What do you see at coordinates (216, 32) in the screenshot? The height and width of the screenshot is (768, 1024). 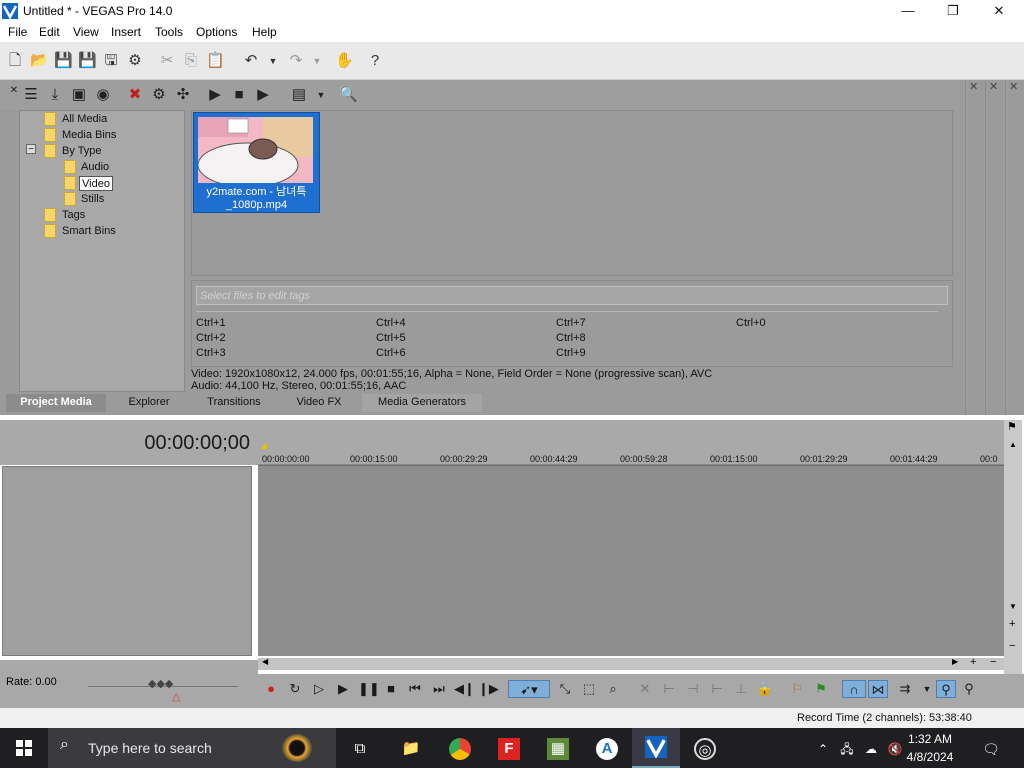 I see `menu-options: Options` at bounding box center [216, 32].